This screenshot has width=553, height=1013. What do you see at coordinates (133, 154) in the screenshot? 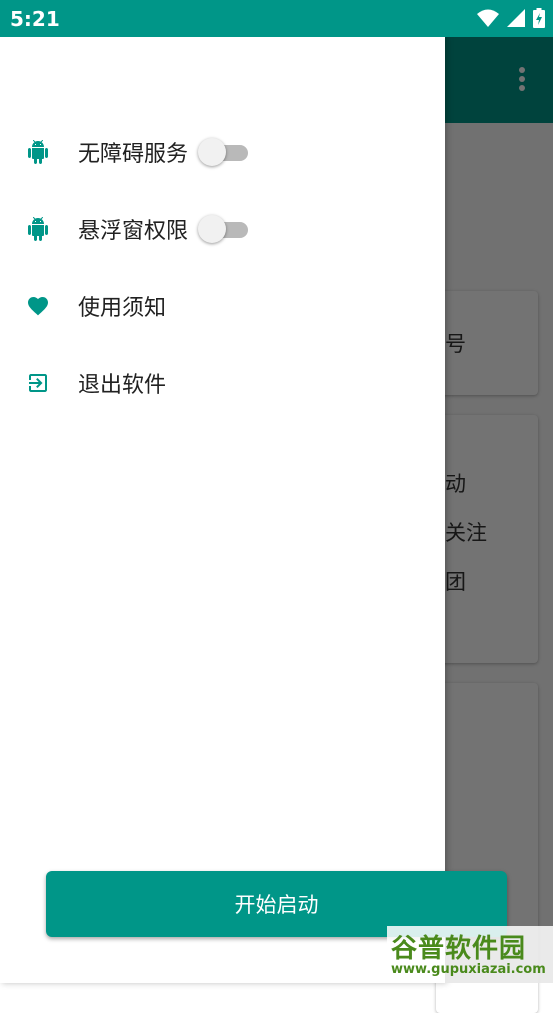
I see `menu-item-label: 无障碍服务` at bounding box center [133, 154].